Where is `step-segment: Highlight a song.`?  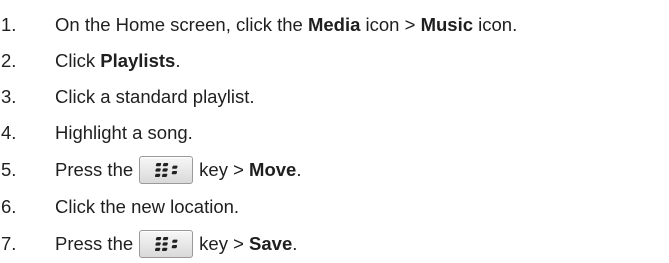 step-segment: Highlight a song. is located at coordinates (124, 132).